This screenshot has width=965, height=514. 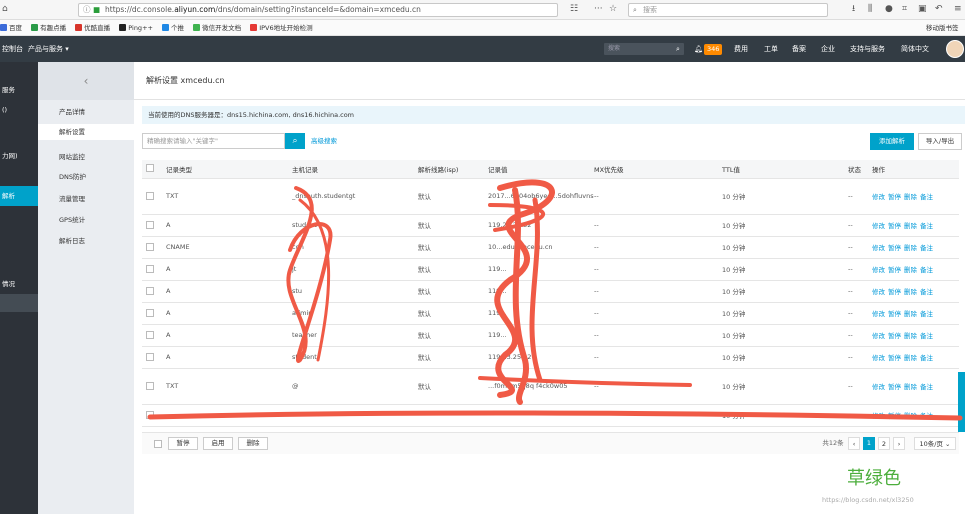 I want to click on col-mx: MX优先级, so click(x=658, y=169).